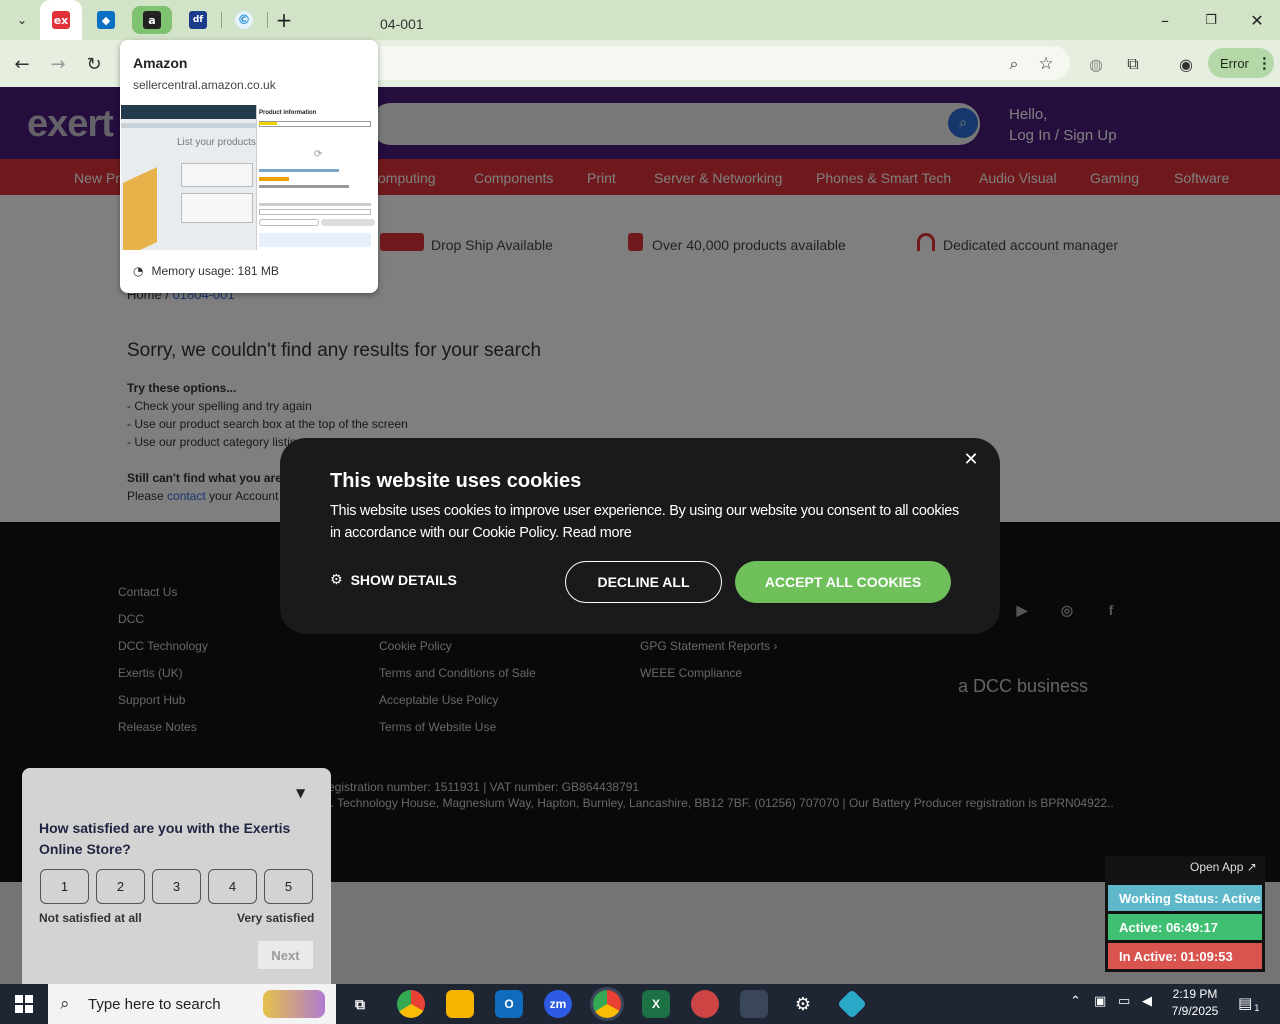  I want to click on preview-heading: Product information, so click(288, 113).